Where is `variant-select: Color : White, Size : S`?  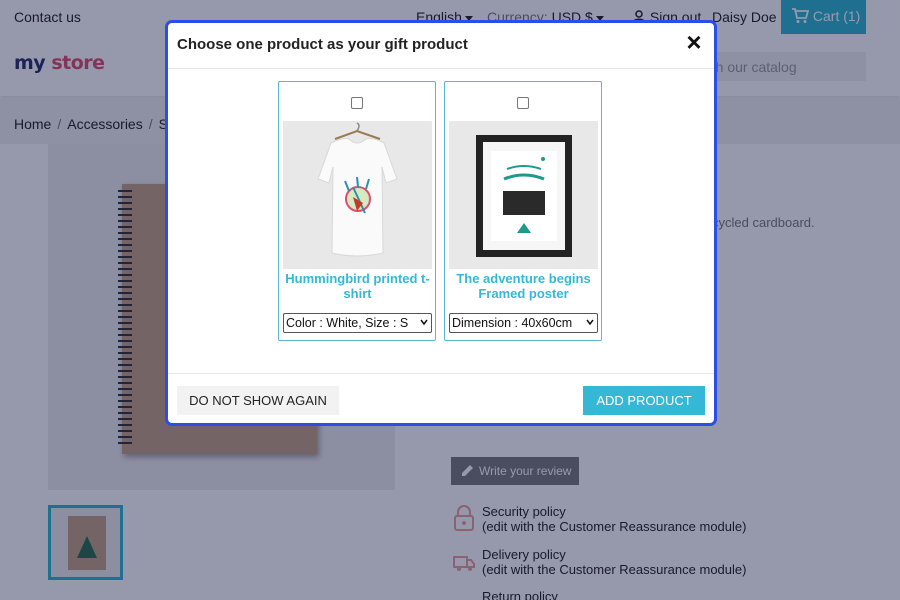 variant-select: Color : White, Size : S is located at coordinates (357, 323).